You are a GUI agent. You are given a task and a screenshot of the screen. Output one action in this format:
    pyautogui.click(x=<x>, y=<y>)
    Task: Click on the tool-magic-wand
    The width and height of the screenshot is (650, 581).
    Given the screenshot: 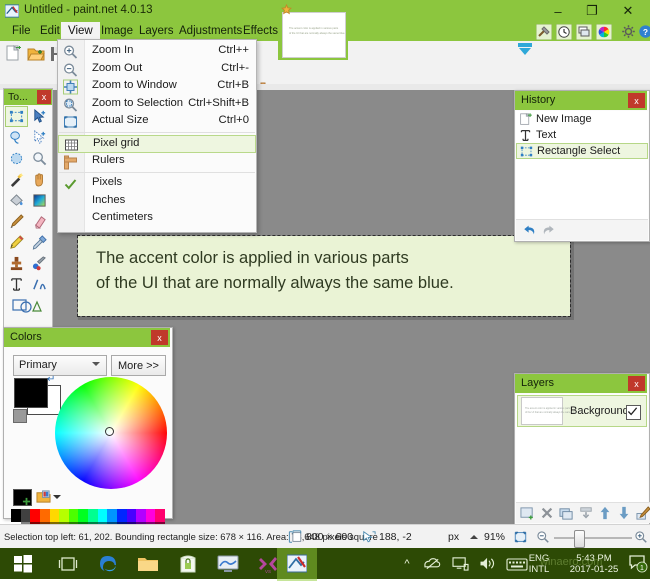 What is the action you would take?
    pyautogui.click(x=16, y=179)
    